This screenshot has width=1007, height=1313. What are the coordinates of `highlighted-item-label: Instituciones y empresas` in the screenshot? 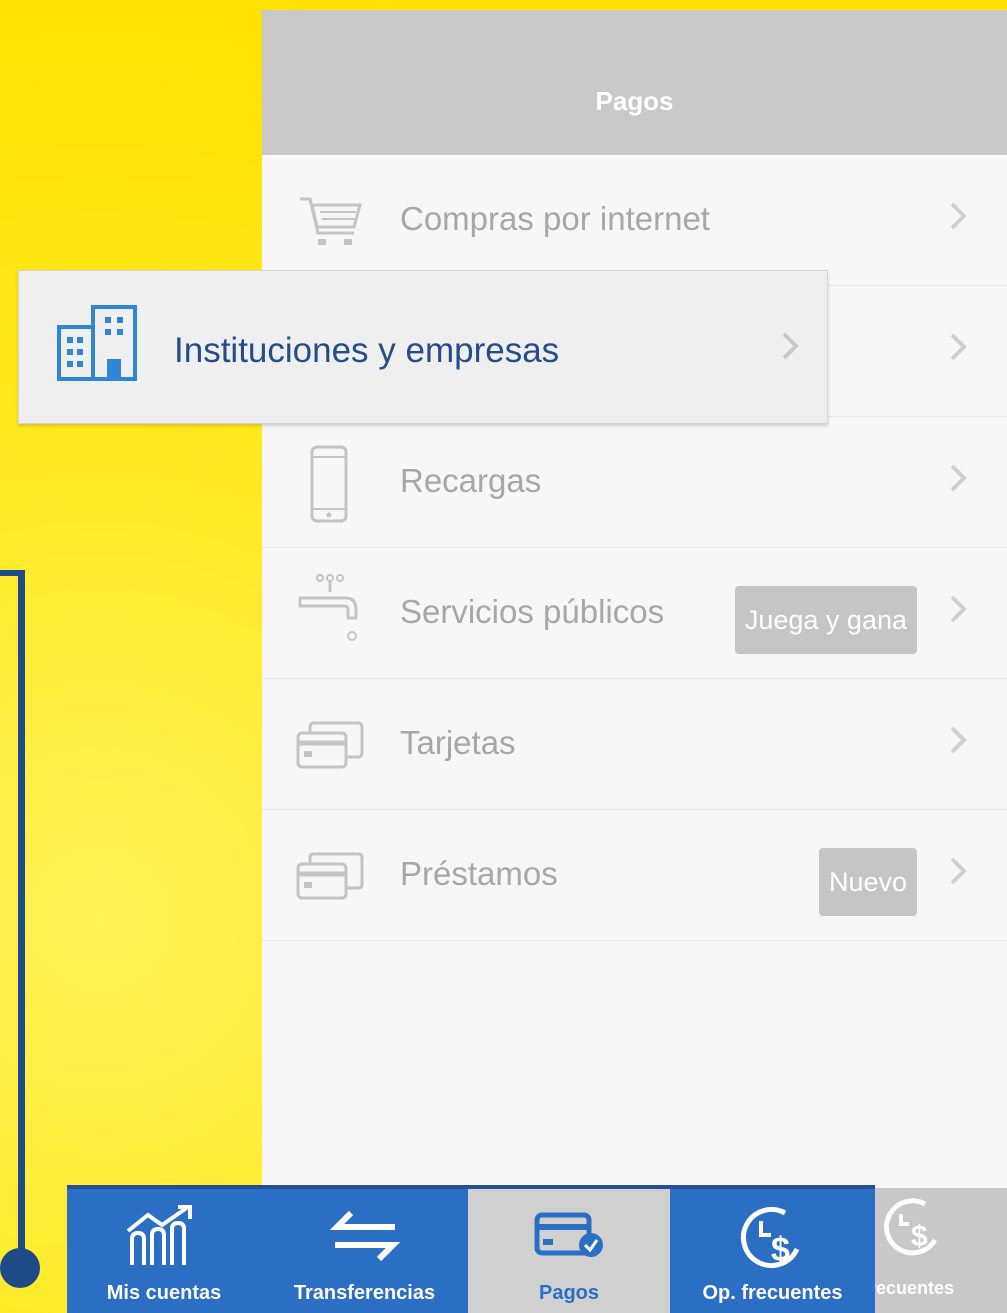 It's located at (367, 350).